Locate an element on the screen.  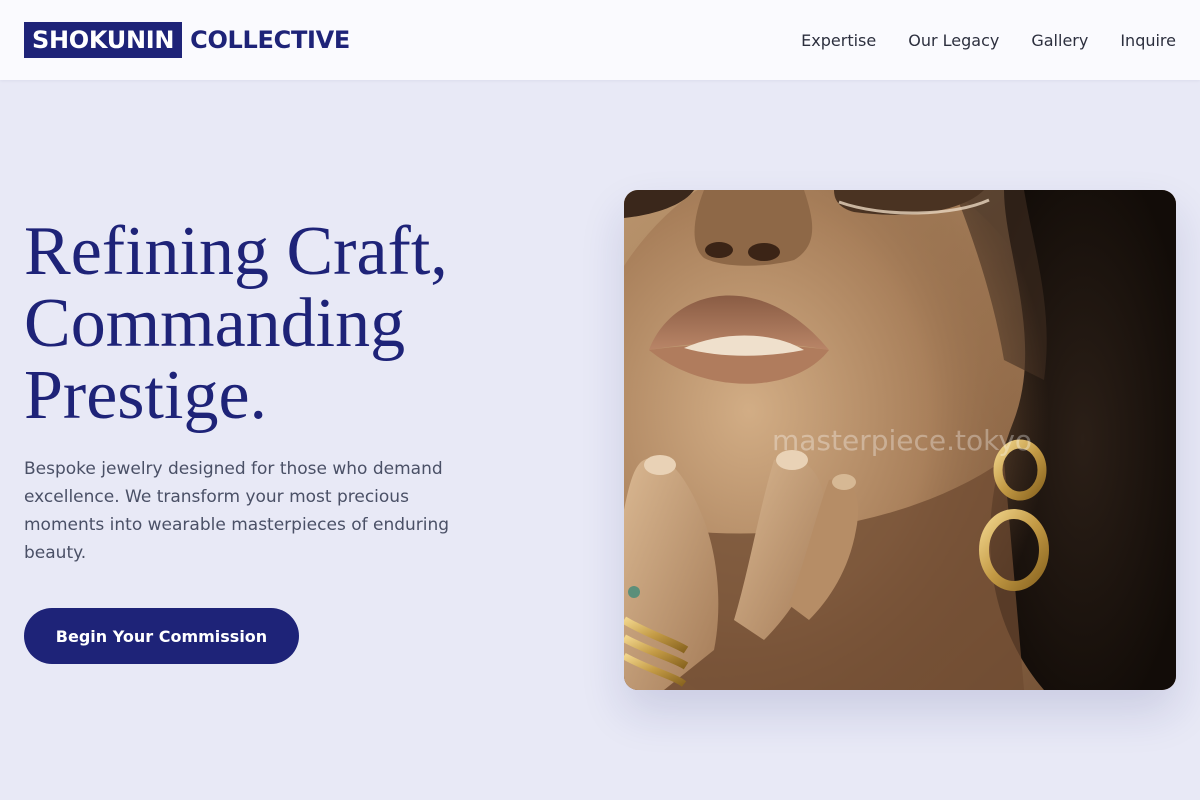
main-nav: Expertise Our Legacy Gallery Inquire is located at coordinates (972, 40).